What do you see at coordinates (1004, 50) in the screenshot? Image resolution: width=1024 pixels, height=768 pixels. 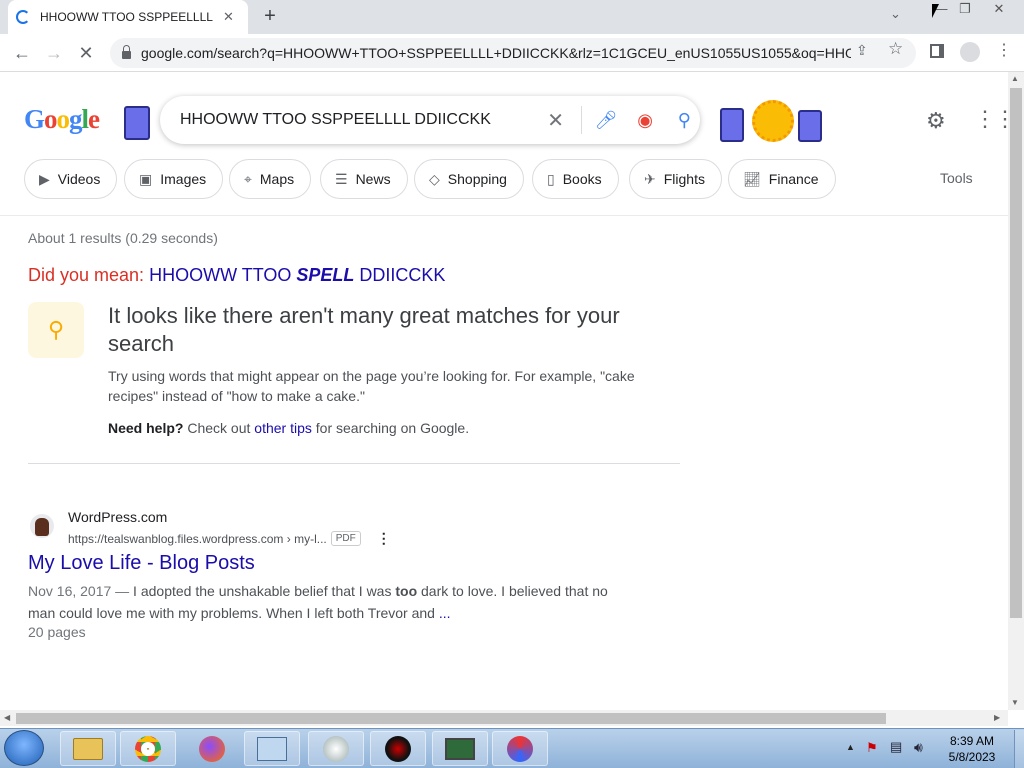 I see `browser-menu-icon: ⋮` at bounding box center [1004, 50].